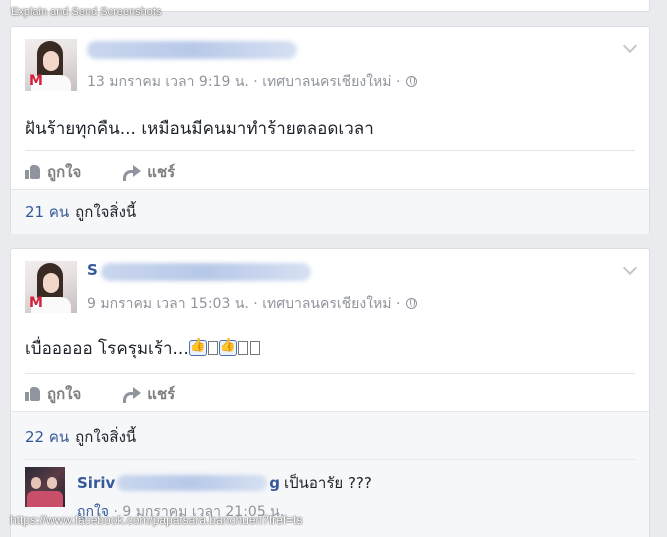  Describe the element at coordinates (92, 270) in the screenshot. I see `author-name-initial: S` at that location.